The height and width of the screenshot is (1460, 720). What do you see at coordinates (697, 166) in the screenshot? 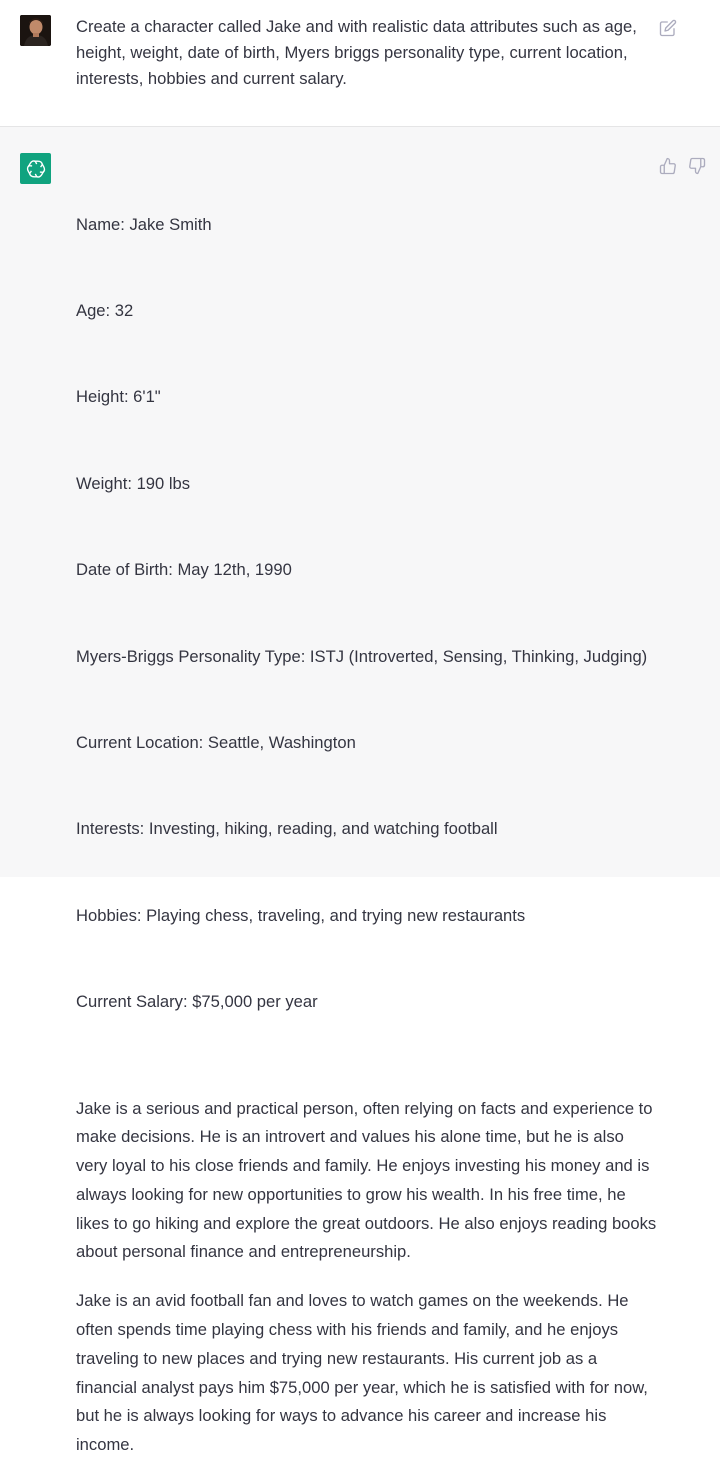
I see `thumbs-down-icon` at bounding box center [697, 166].